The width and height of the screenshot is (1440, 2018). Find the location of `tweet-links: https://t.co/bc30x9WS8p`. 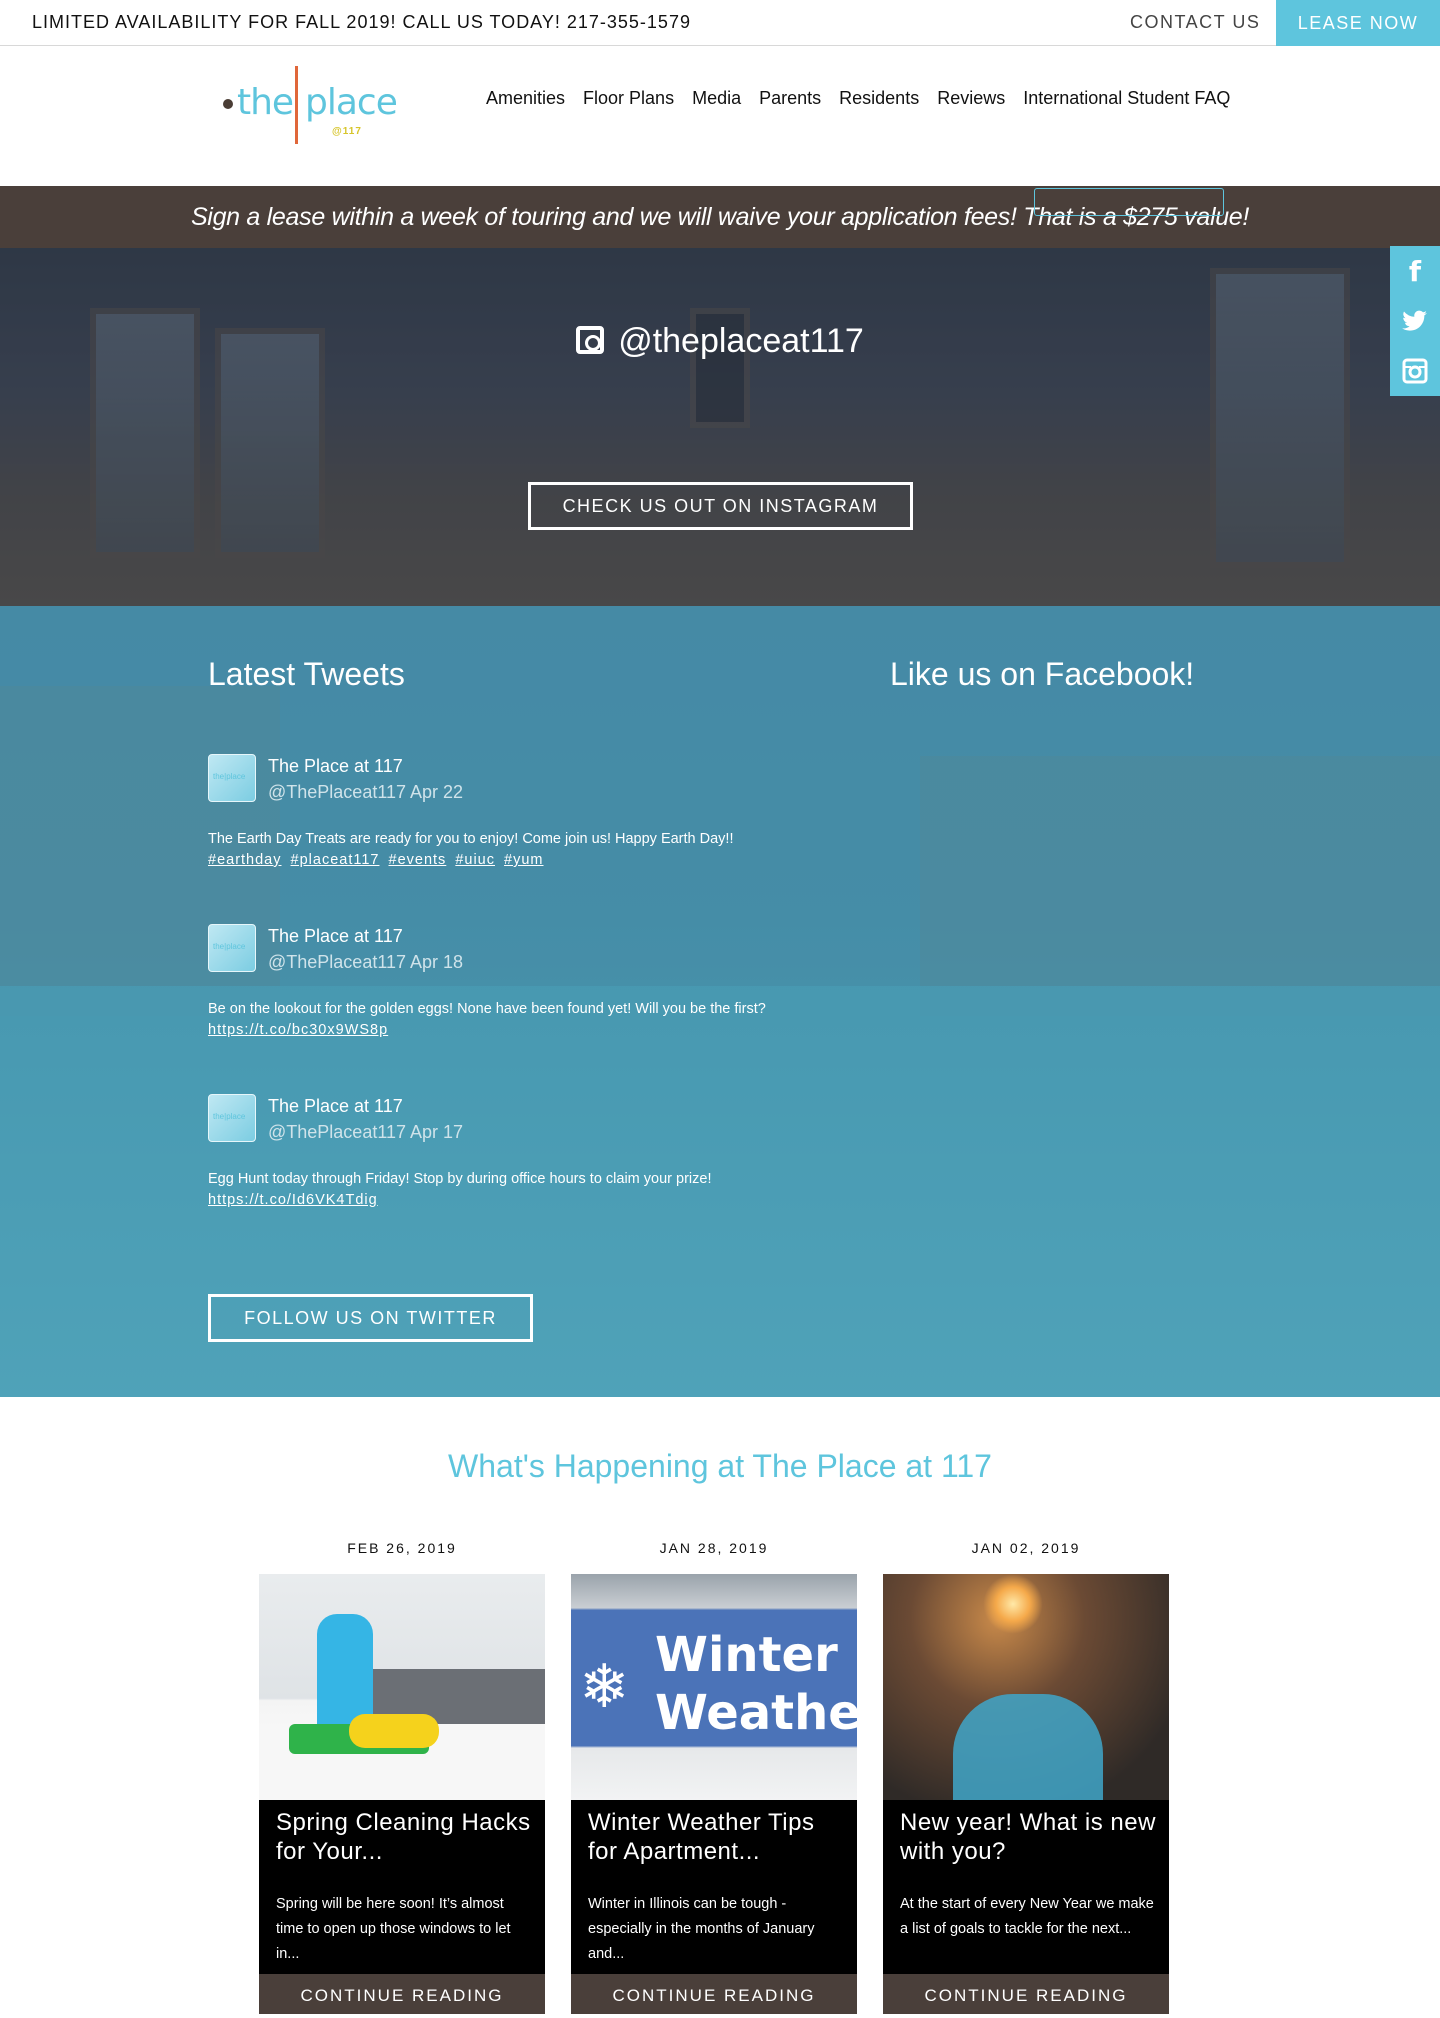

tweet-links: https://t.co/bc30x9WS8p is located at coordinates (300, 1030).